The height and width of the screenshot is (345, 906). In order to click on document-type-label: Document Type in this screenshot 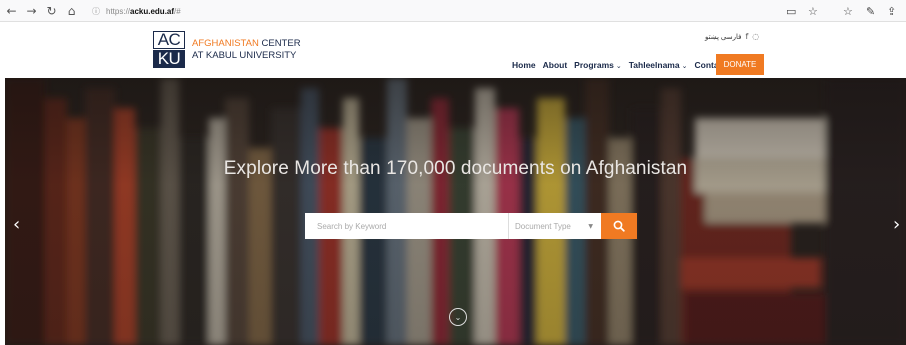, I will do `click(543, 226)`.